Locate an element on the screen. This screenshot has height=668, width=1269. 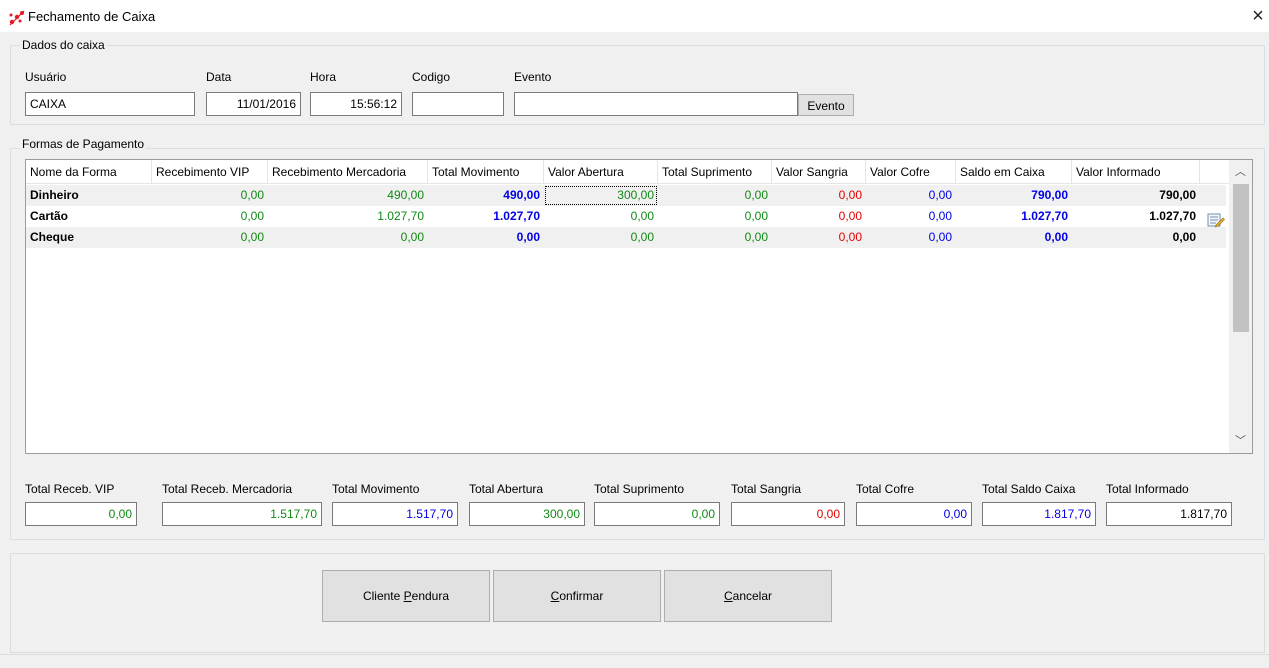
evento-label: Evento is located at coordinates (533, 77).